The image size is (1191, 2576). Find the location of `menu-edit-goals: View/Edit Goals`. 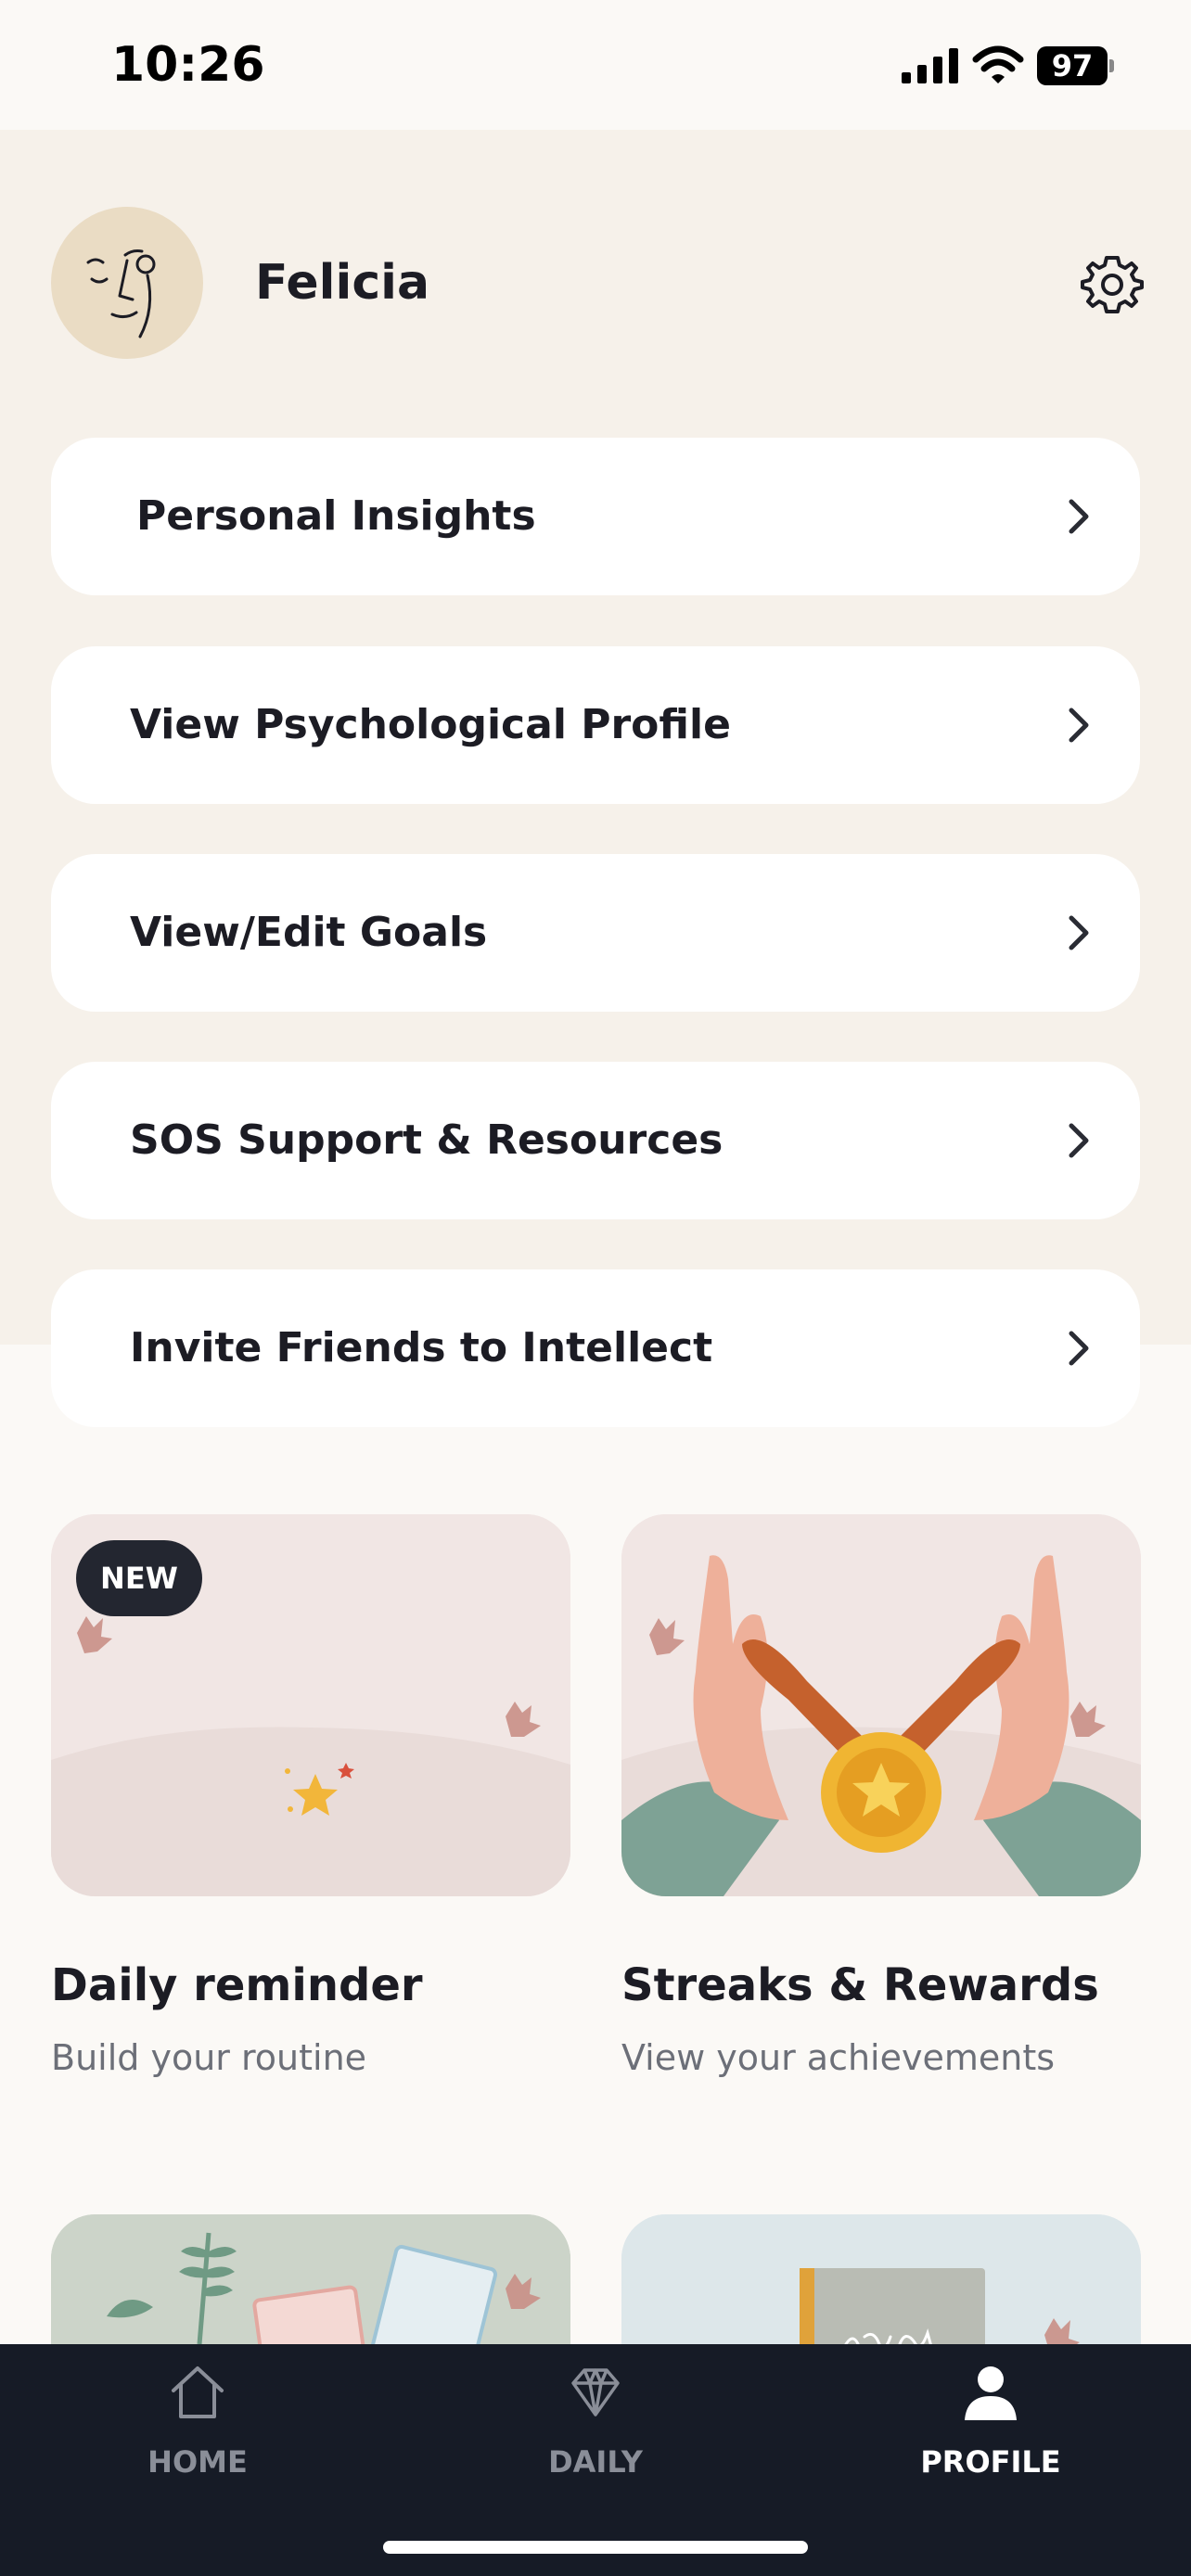

menu-edit-goals: View/Edit Goals is located at coordinates (595, 933).